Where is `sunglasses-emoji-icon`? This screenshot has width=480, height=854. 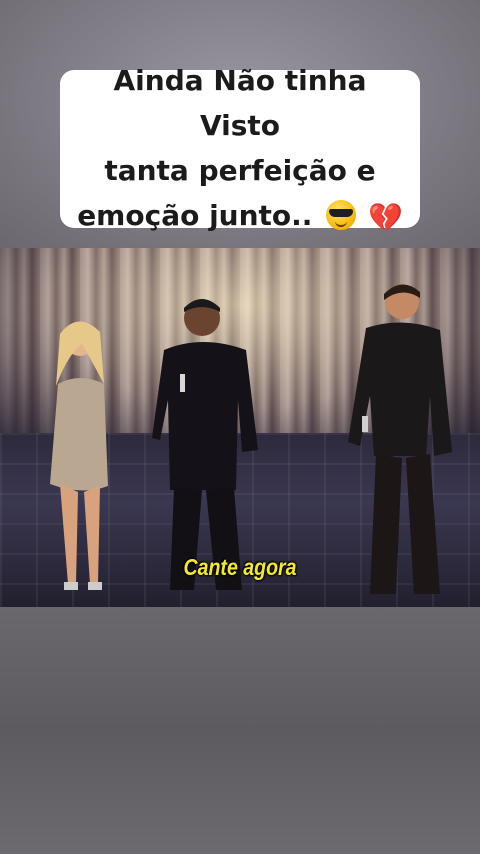 sunglasses-emoji-icon is located at coordinates (341, 215).